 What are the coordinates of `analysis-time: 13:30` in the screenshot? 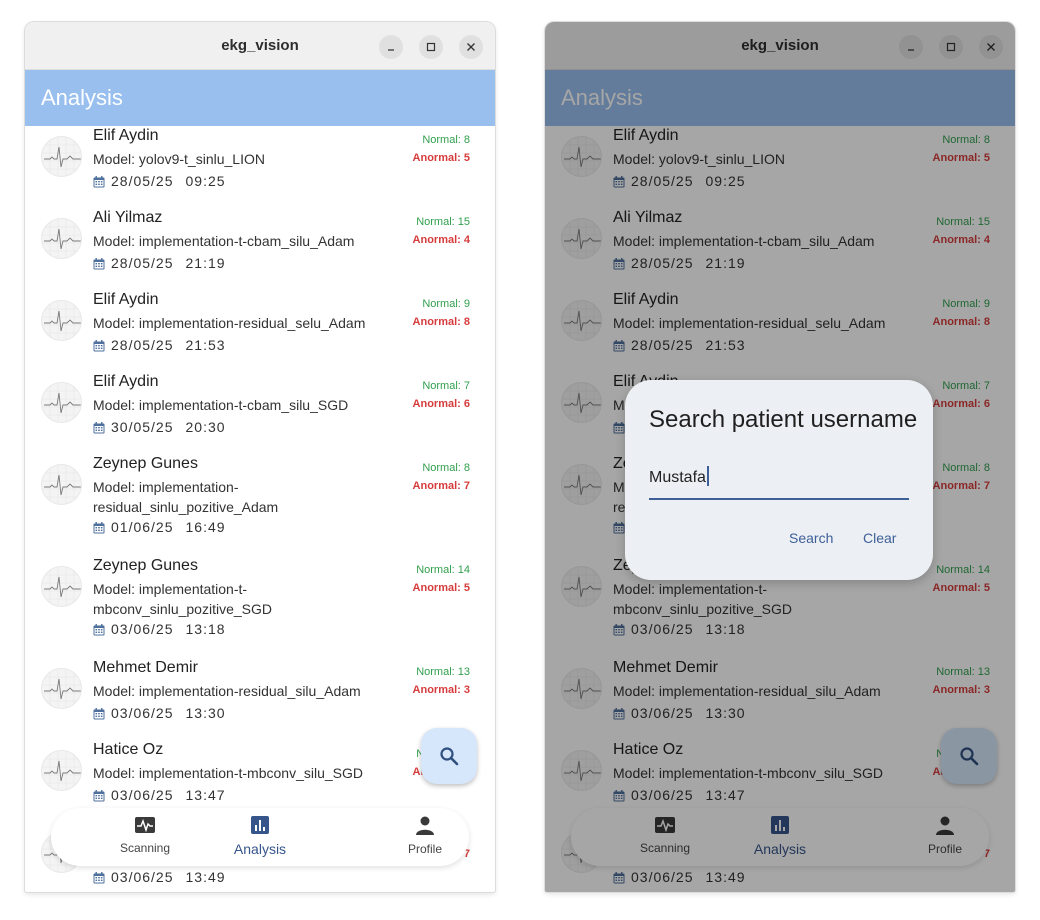 It's located at (205, 713).